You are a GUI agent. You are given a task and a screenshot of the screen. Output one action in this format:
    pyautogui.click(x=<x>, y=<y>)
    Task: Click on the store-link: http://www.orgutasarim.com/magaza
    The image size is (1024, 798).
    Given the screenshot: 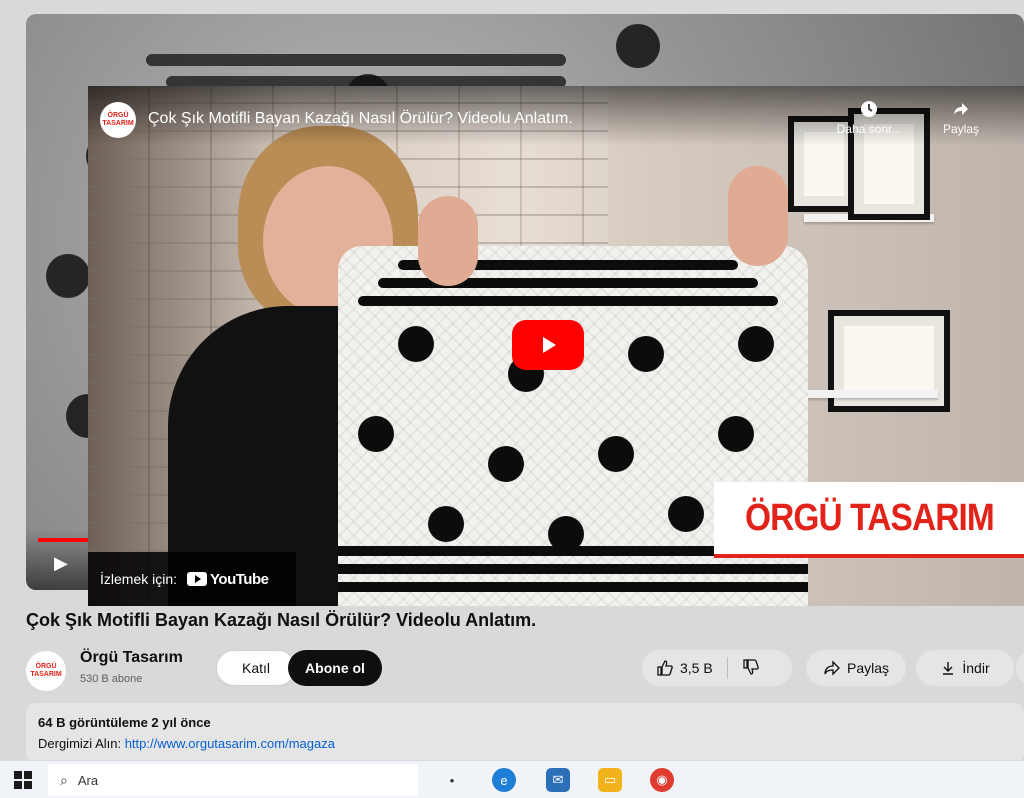 What is the action you would take?
    pyautogui.click(x=230, y=743)
    